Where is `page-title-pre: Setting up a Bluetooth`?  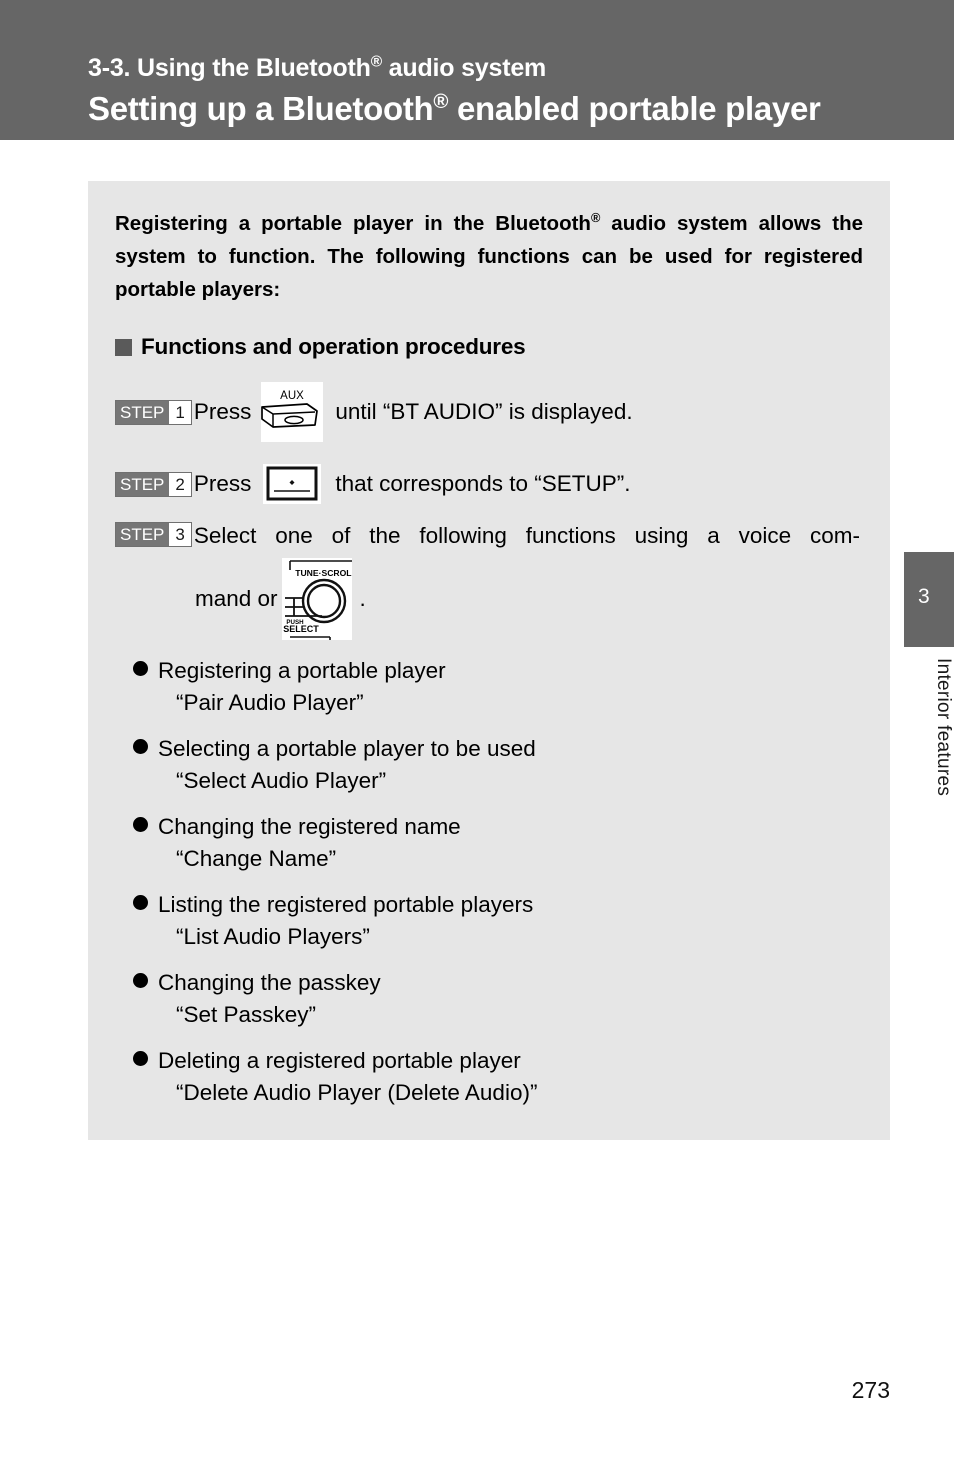 page-title-pre: Setting up a Bluetooth is located at coordinates (261, 108).